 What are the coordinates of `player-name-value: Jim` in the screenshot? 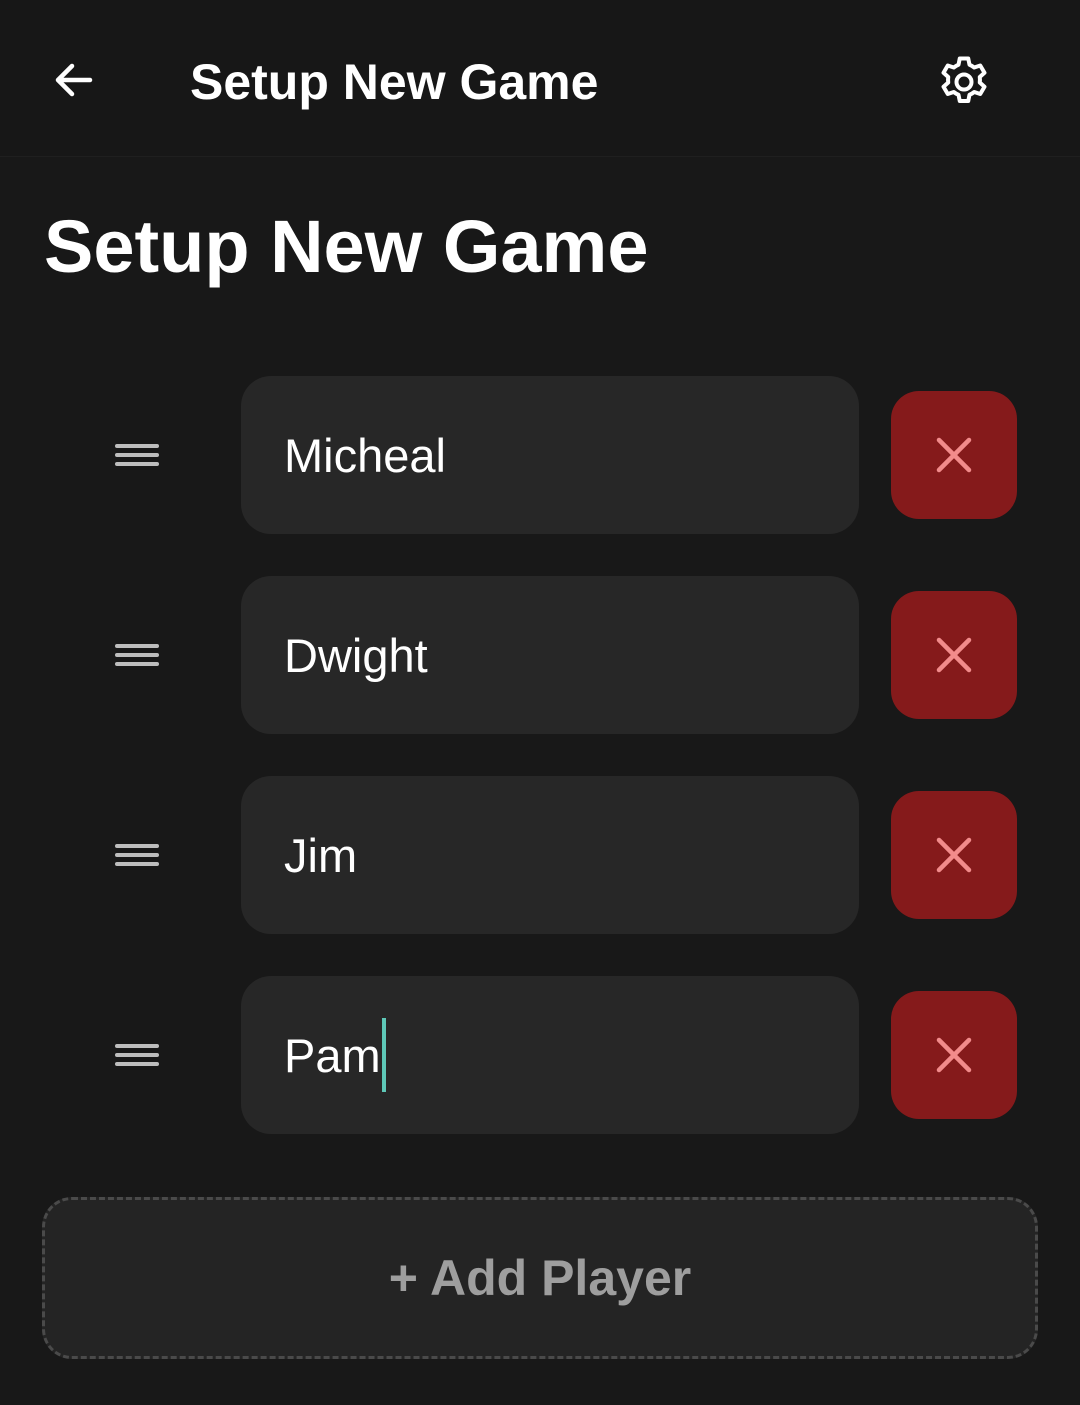 It's located at (321, 855).